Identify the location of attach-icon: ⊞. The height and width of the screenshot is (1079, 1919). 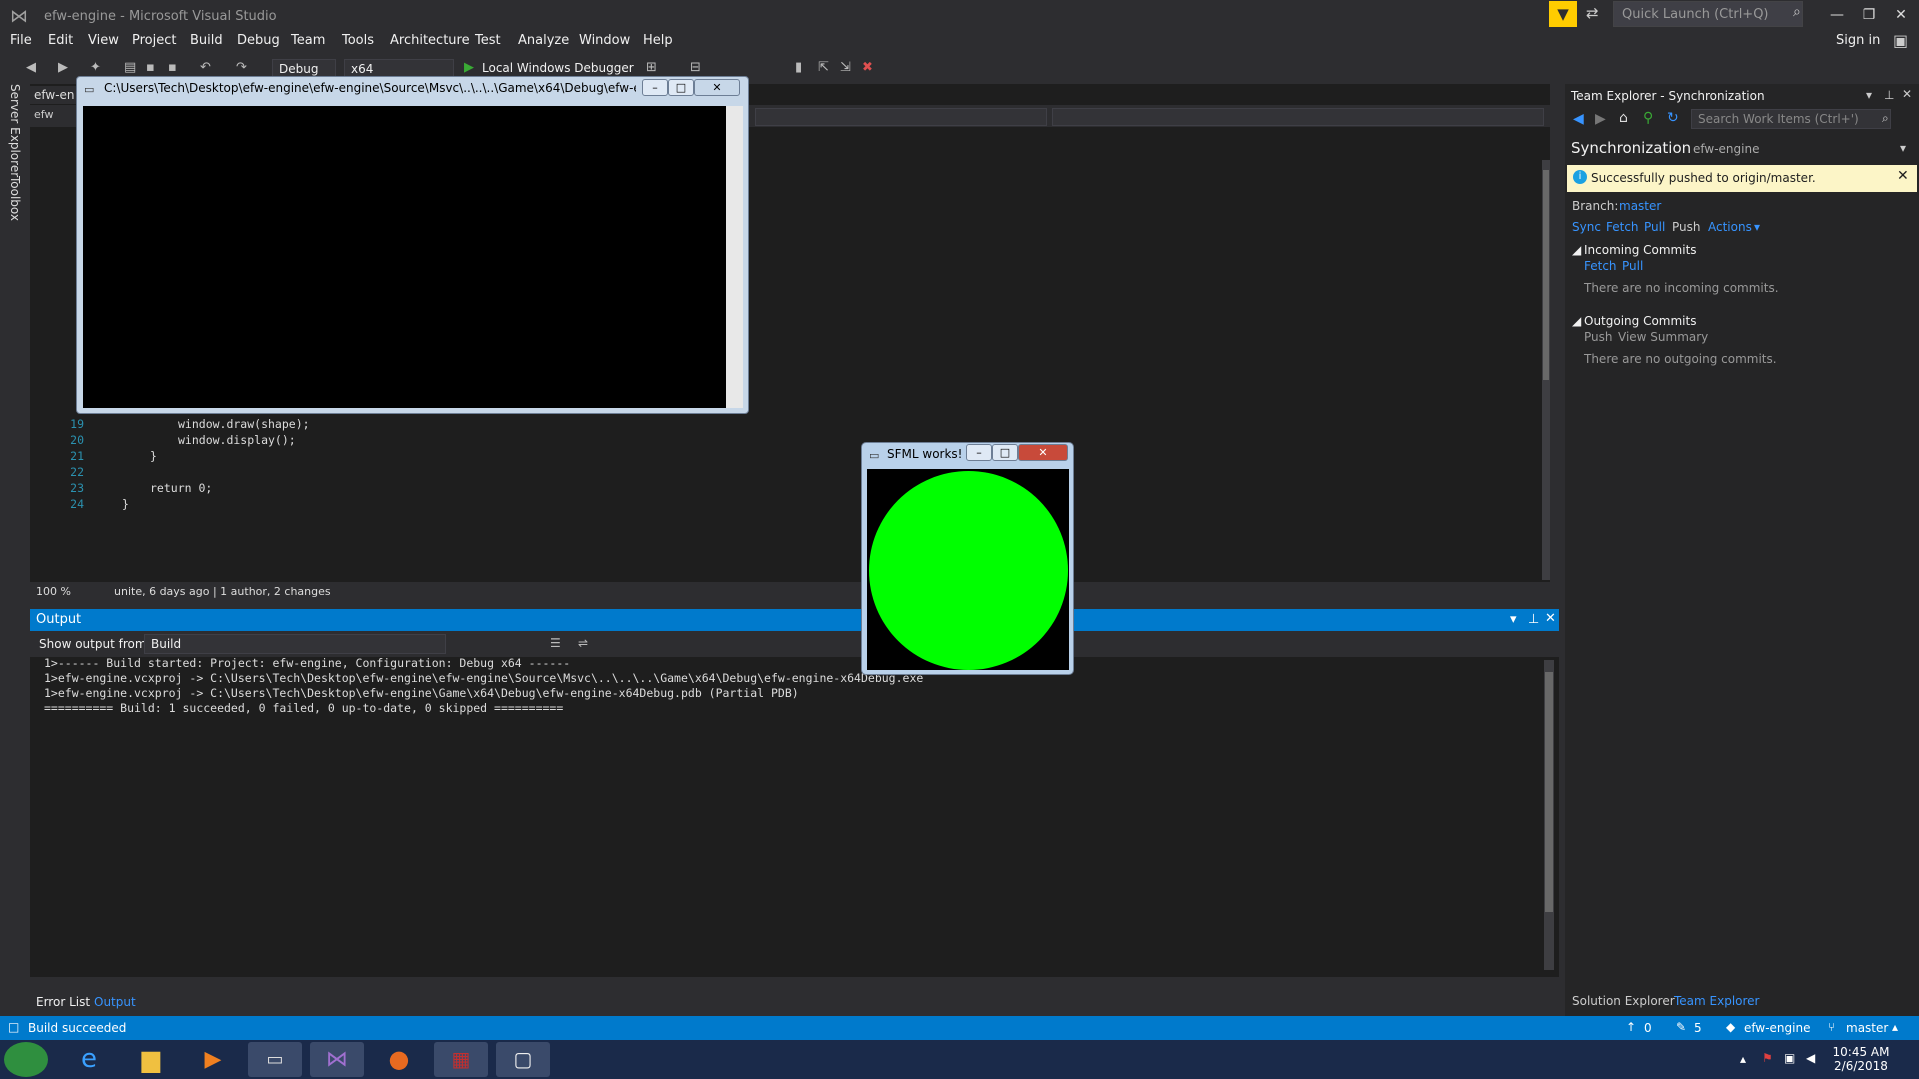
(651, 67).